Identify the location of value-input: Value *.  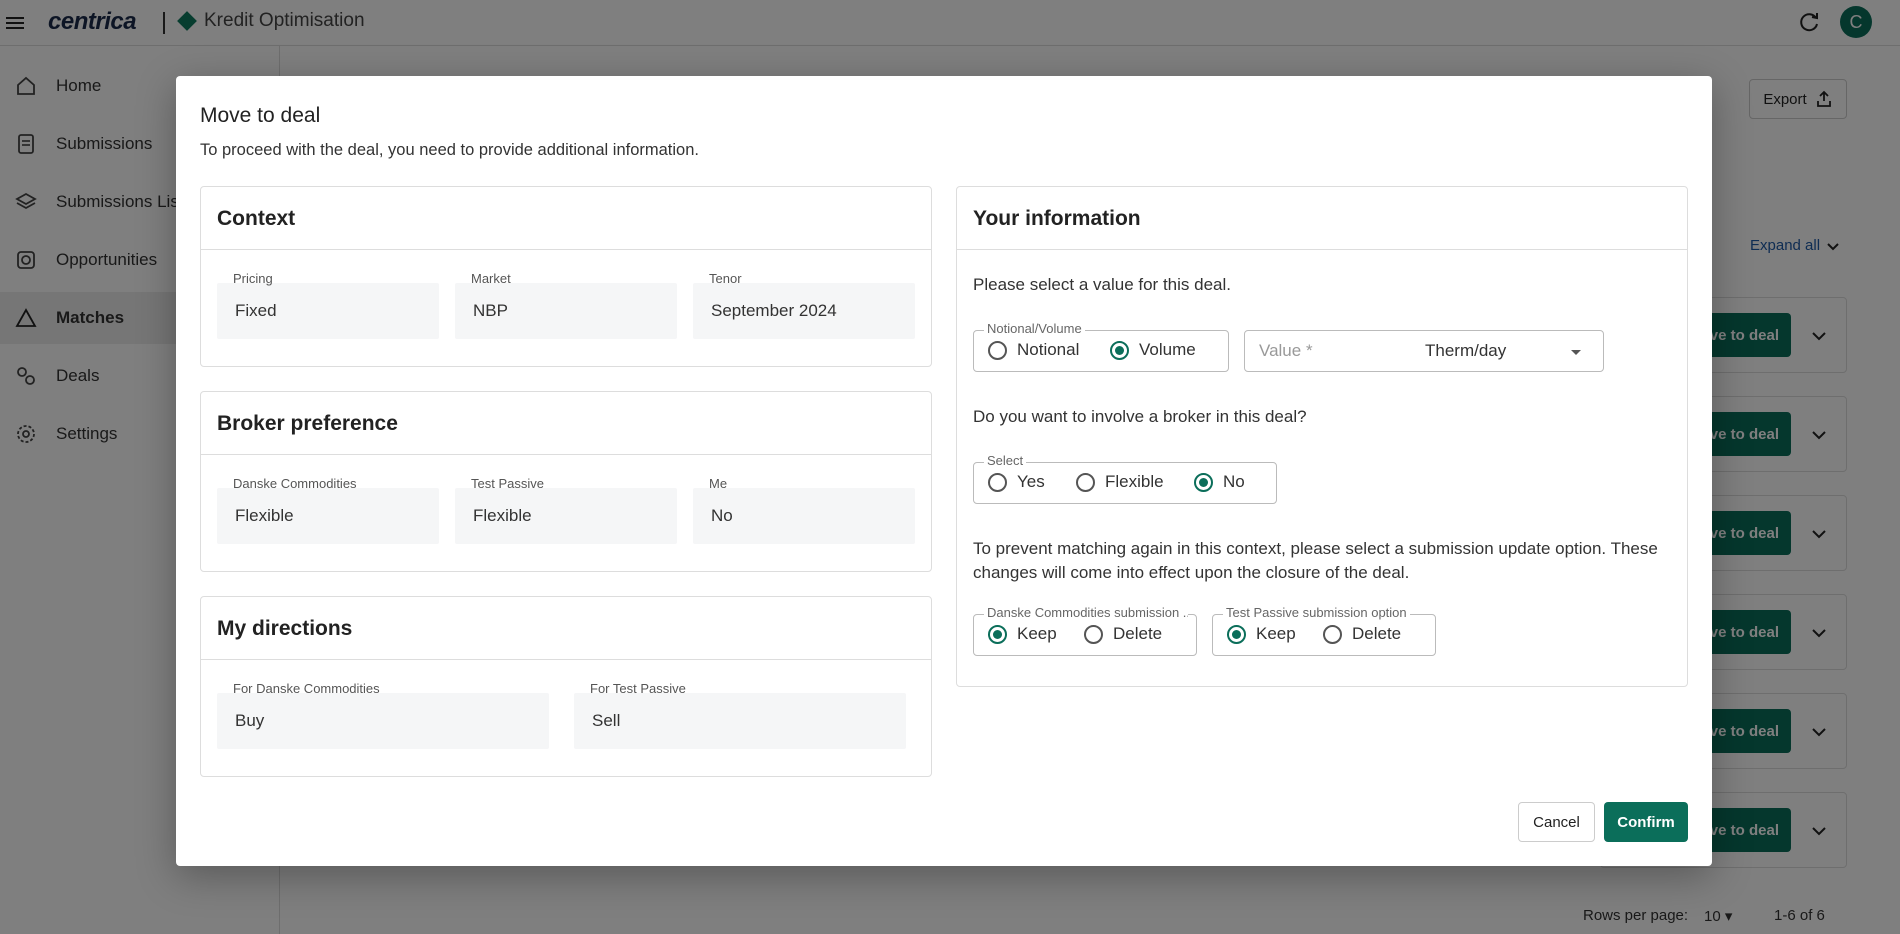
(1286, 351).